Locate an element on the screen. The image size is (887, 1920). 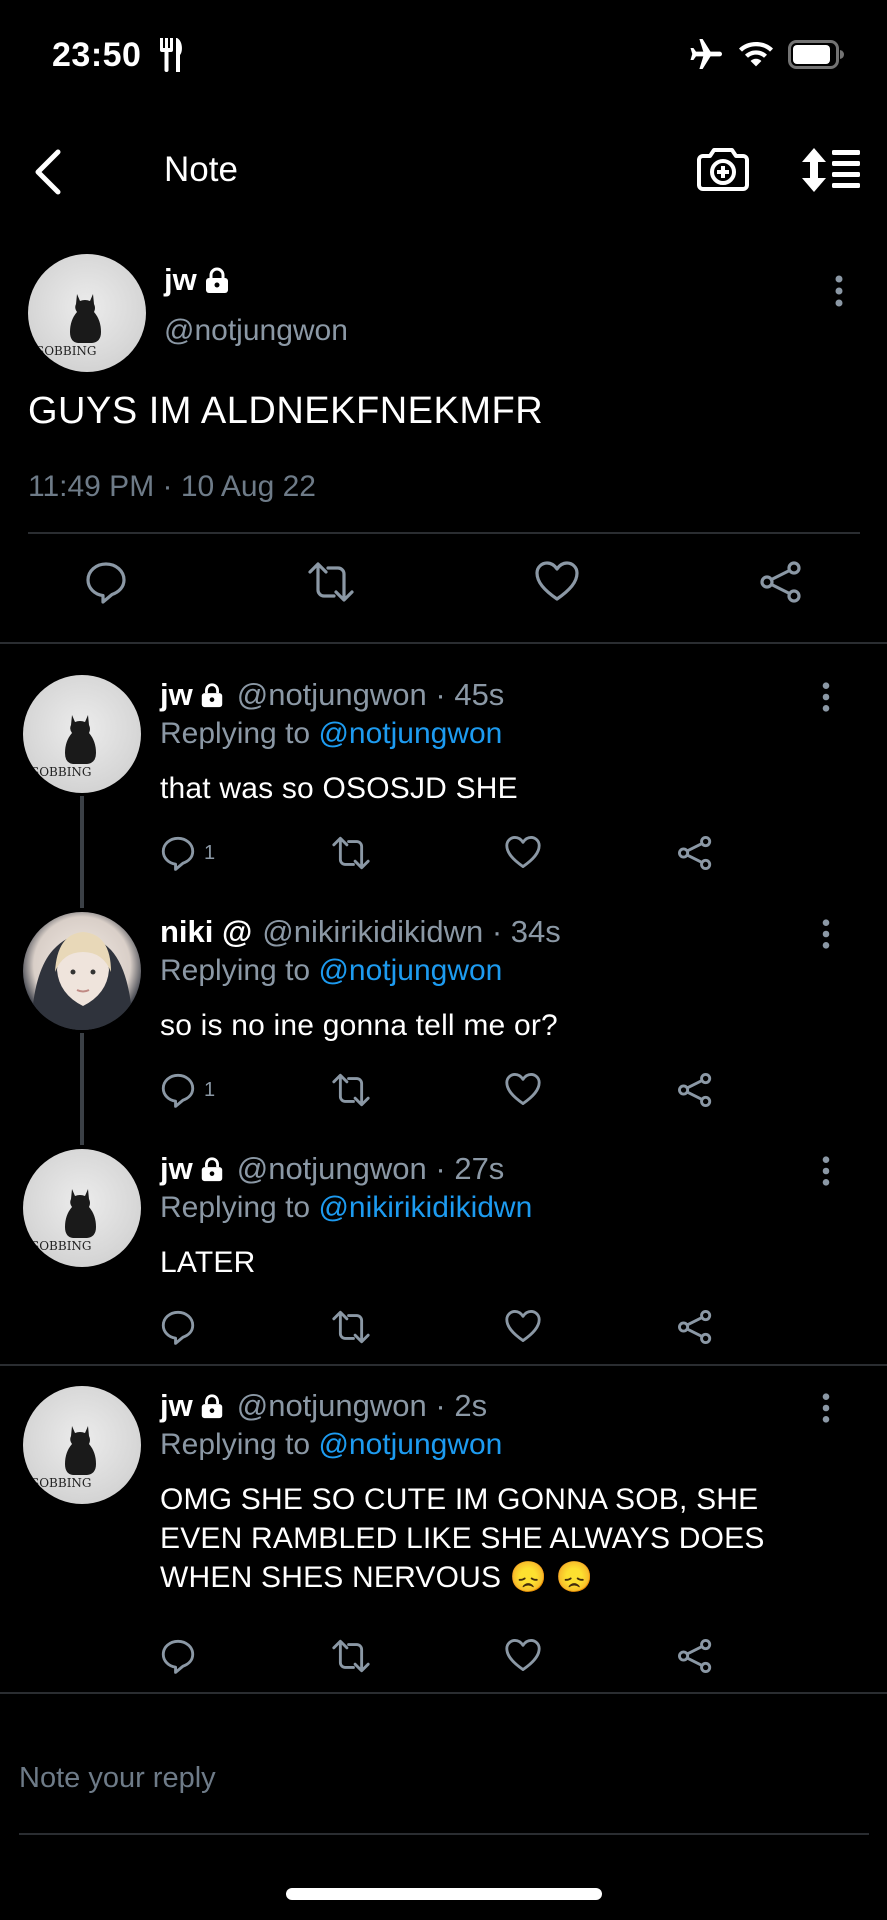
tweet-text-line: OMG SHE SO CUTE IM GONNA SOB, SHE is located at coordinates (459, 1499).